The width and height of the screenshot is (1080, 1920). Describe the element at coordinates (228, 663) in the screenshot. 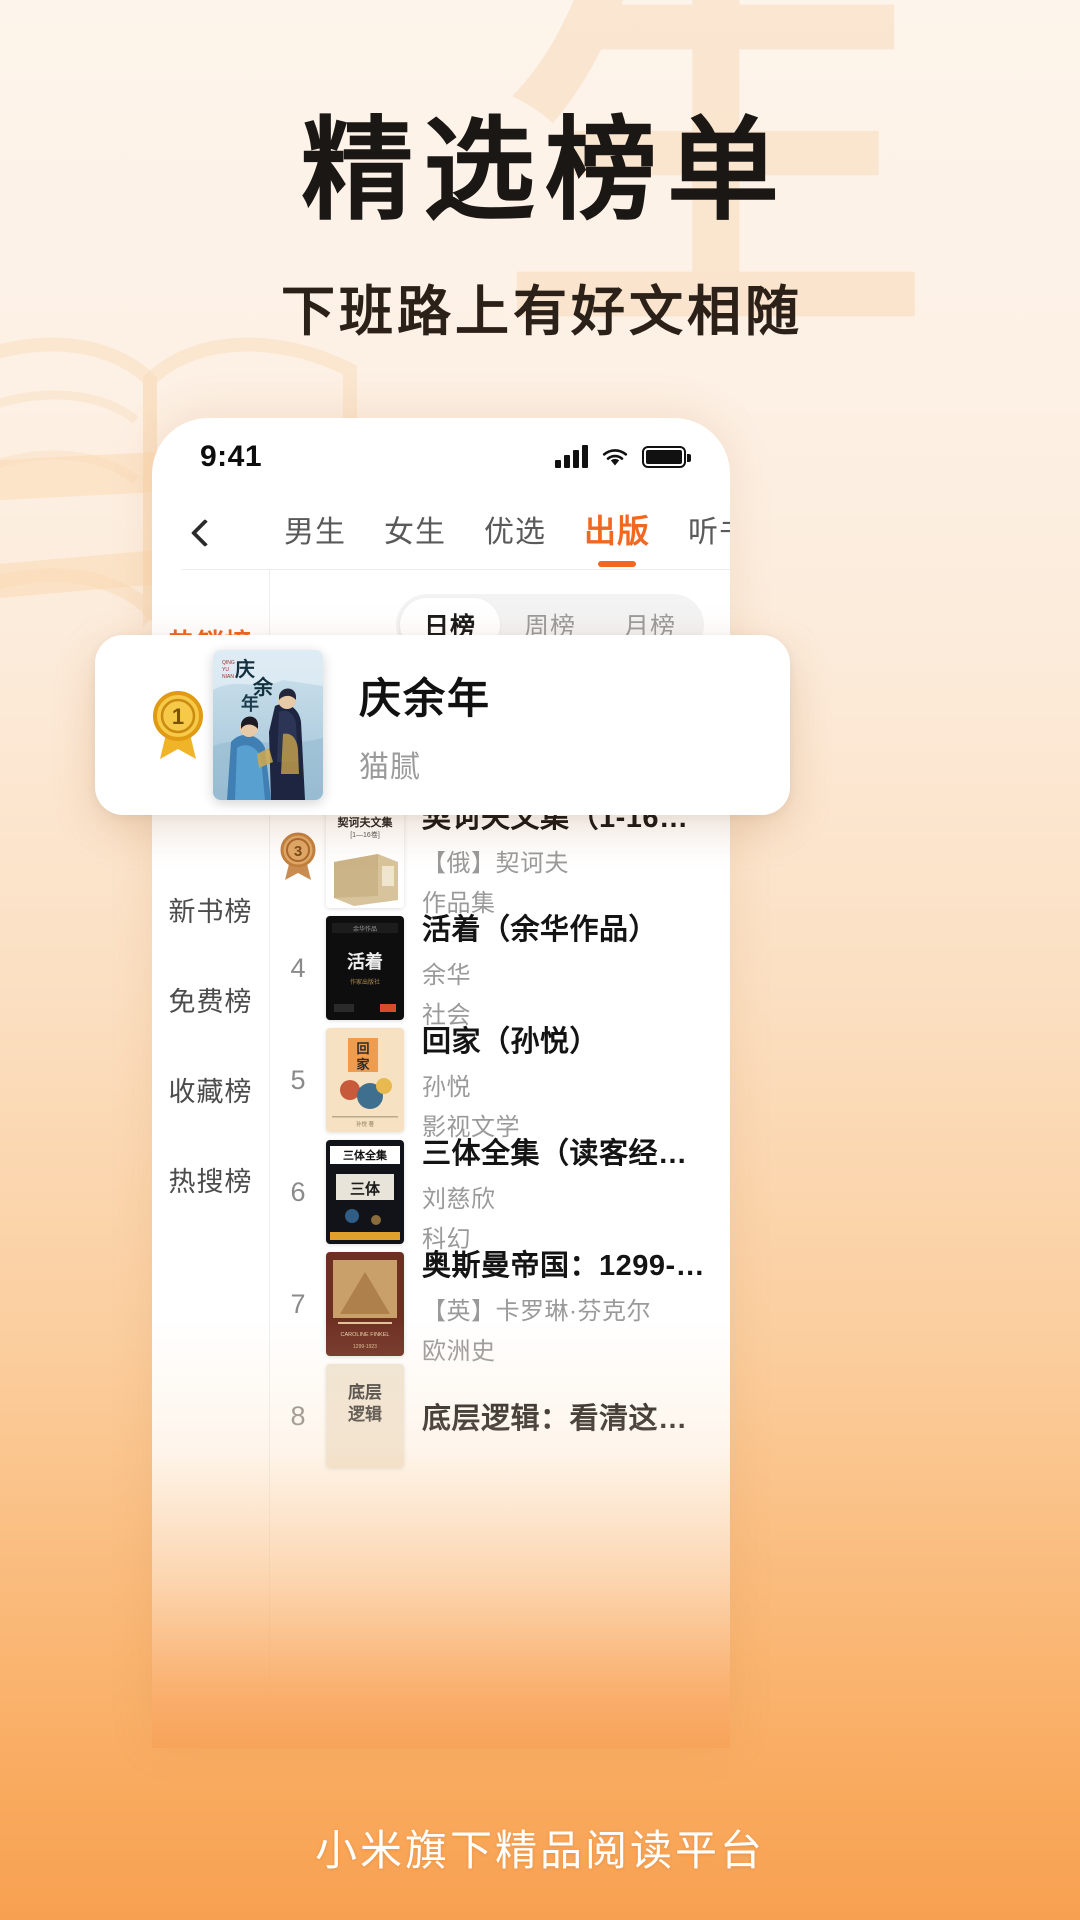

I see `svg-text: QING` at that location.